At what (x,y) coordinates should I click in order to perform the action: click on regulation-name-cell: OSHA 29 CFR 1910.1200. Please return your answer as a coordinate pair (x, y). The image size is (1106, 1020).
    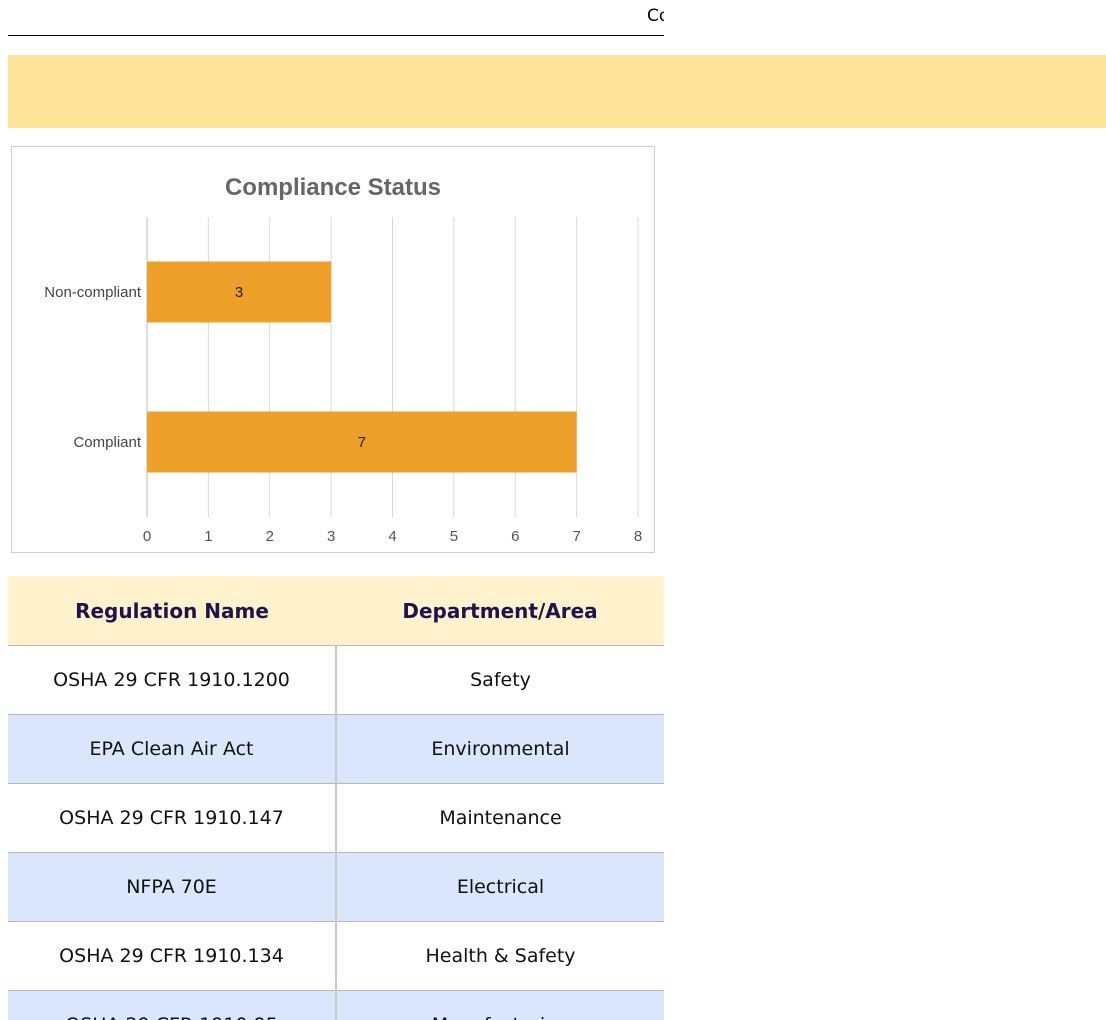
    Looking at the image, I should click on (172, 680).